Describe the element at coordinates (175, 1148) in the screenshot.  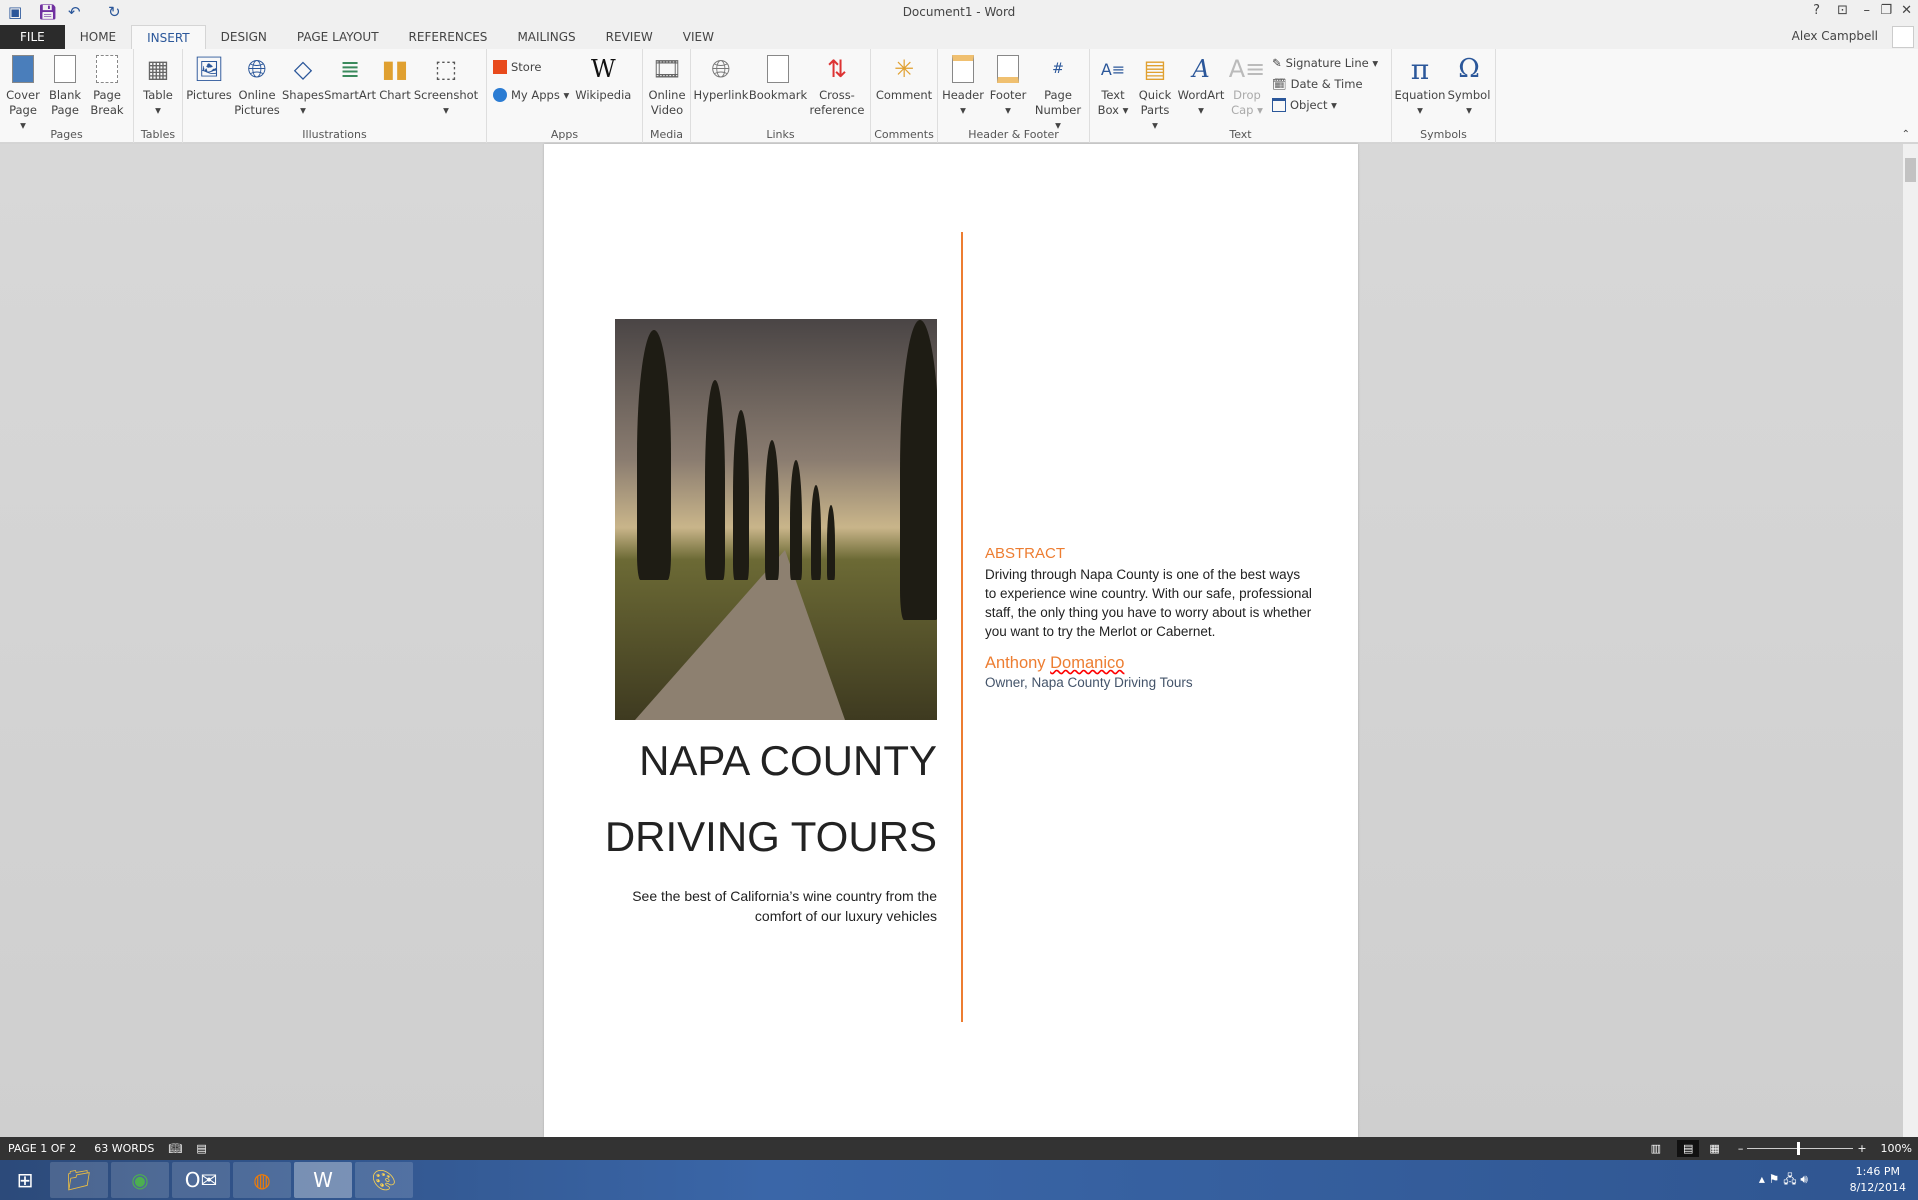
I see `proofing-icon: 📖︎` at that location.